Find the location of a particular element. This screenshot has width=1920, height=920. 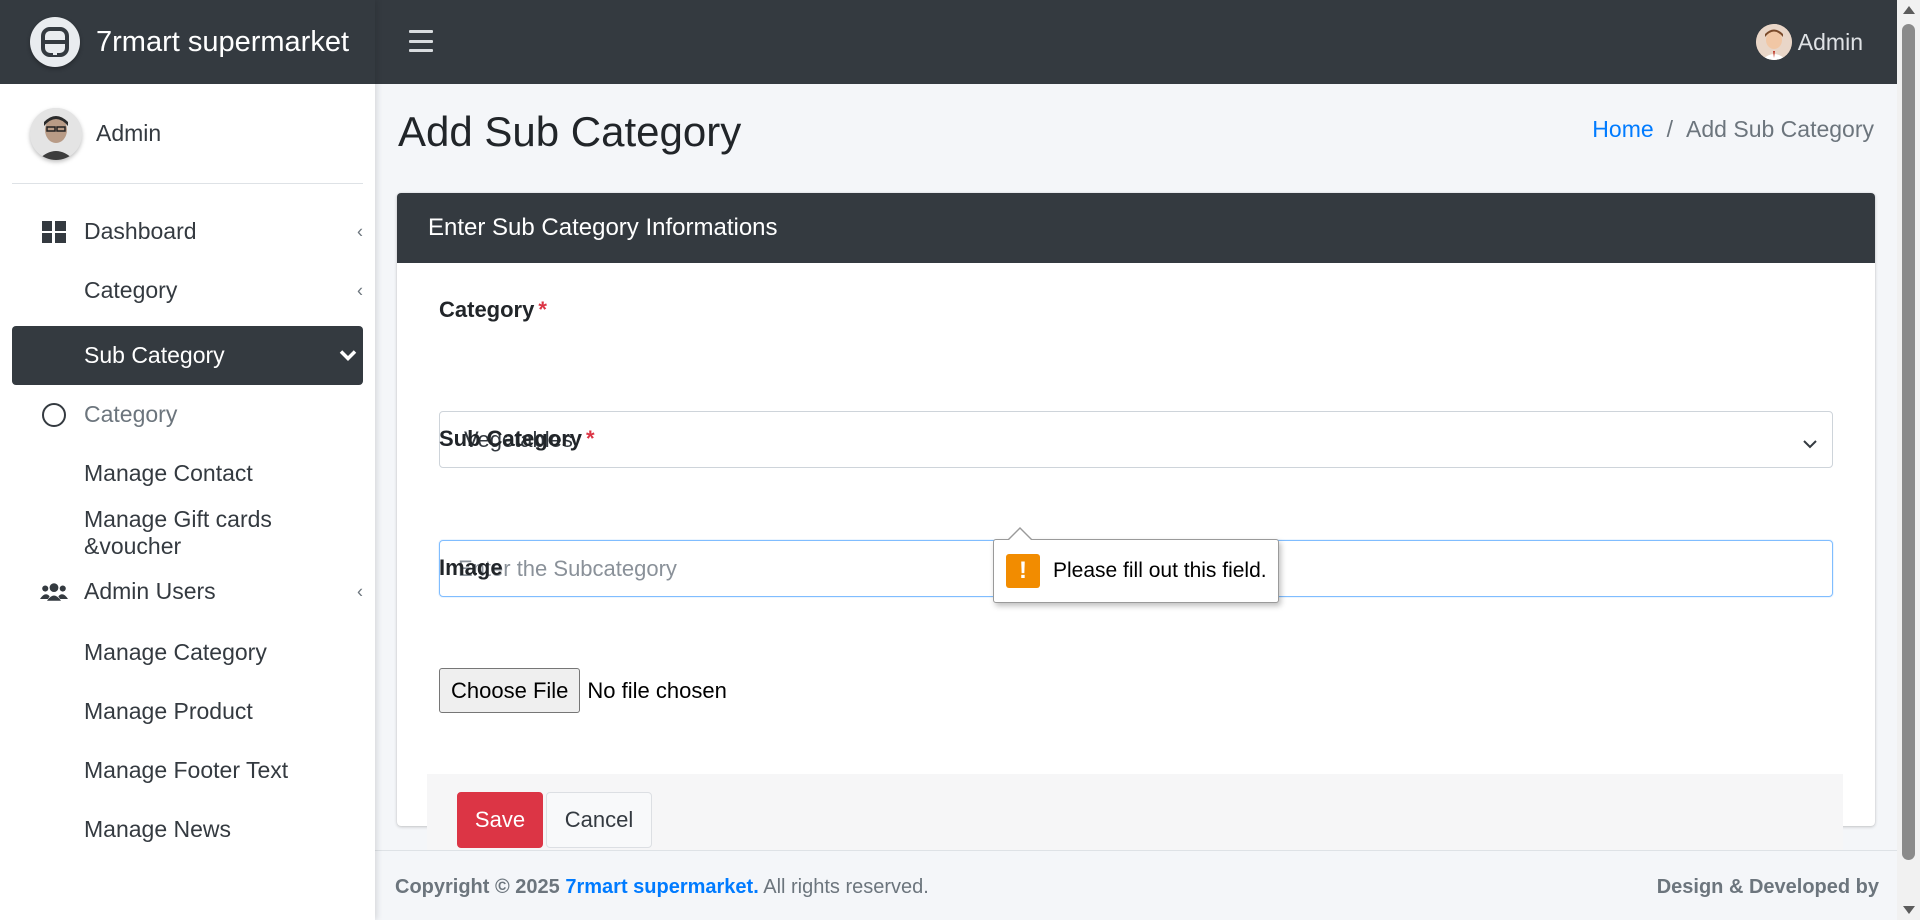

breadcrumb-current: Add Sub Category is located at coordinates (1780, 129).